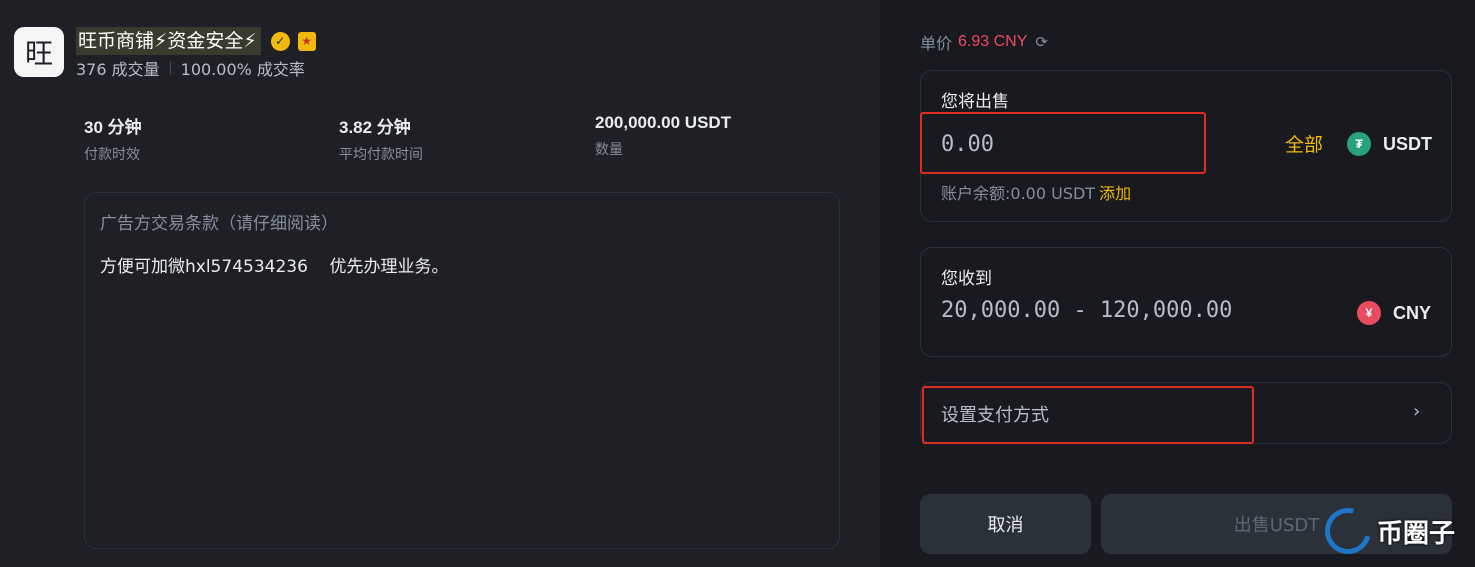  Describe the element at coordinates (936, 43) in the screenshot. I see `price-label: 单价` at that location.